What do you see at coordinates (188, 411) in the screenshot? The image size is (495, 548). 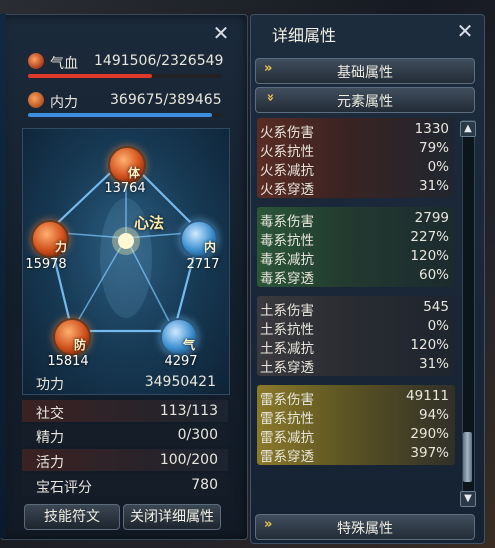 I see `stat-value: 113/113` at bounding box center [188, 411].